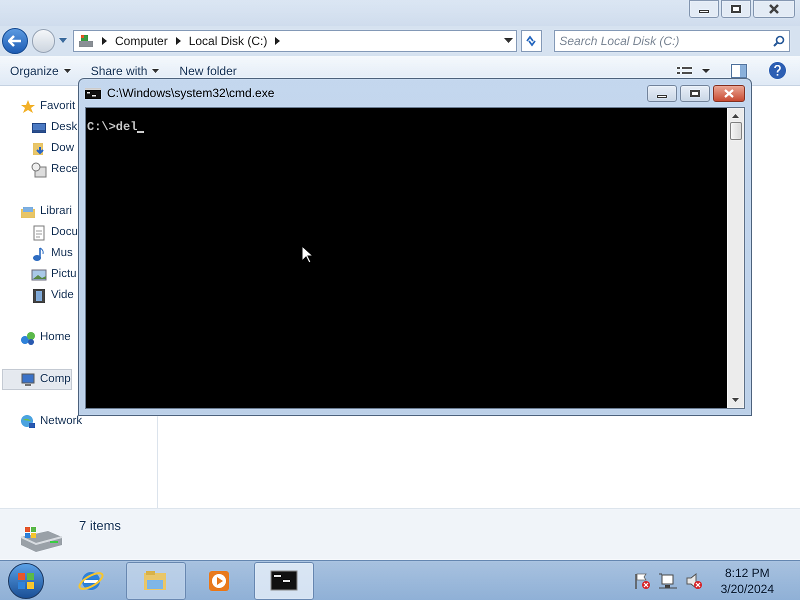  I want to click on back-button, so click(15, 41).